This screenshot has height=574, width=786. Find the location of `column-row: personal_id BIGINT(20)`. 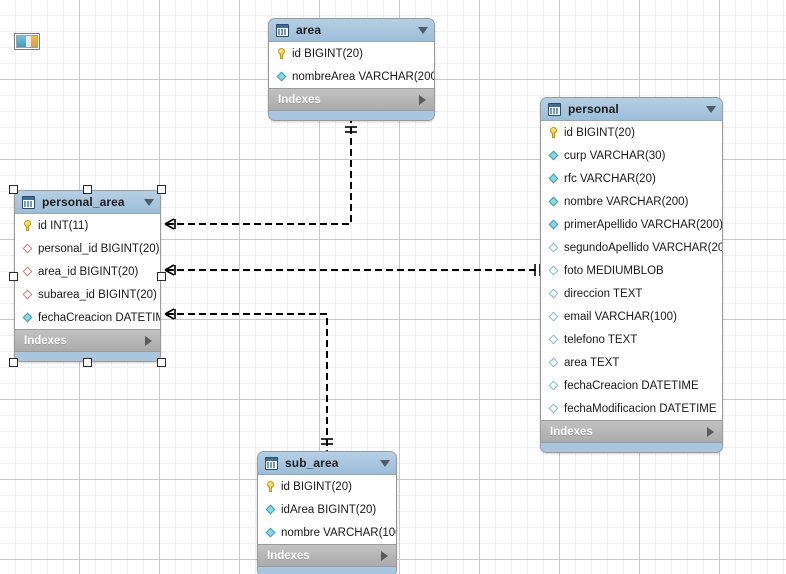

column-row: personal_id BIGINT(20) is located at coordinates (87, 248).